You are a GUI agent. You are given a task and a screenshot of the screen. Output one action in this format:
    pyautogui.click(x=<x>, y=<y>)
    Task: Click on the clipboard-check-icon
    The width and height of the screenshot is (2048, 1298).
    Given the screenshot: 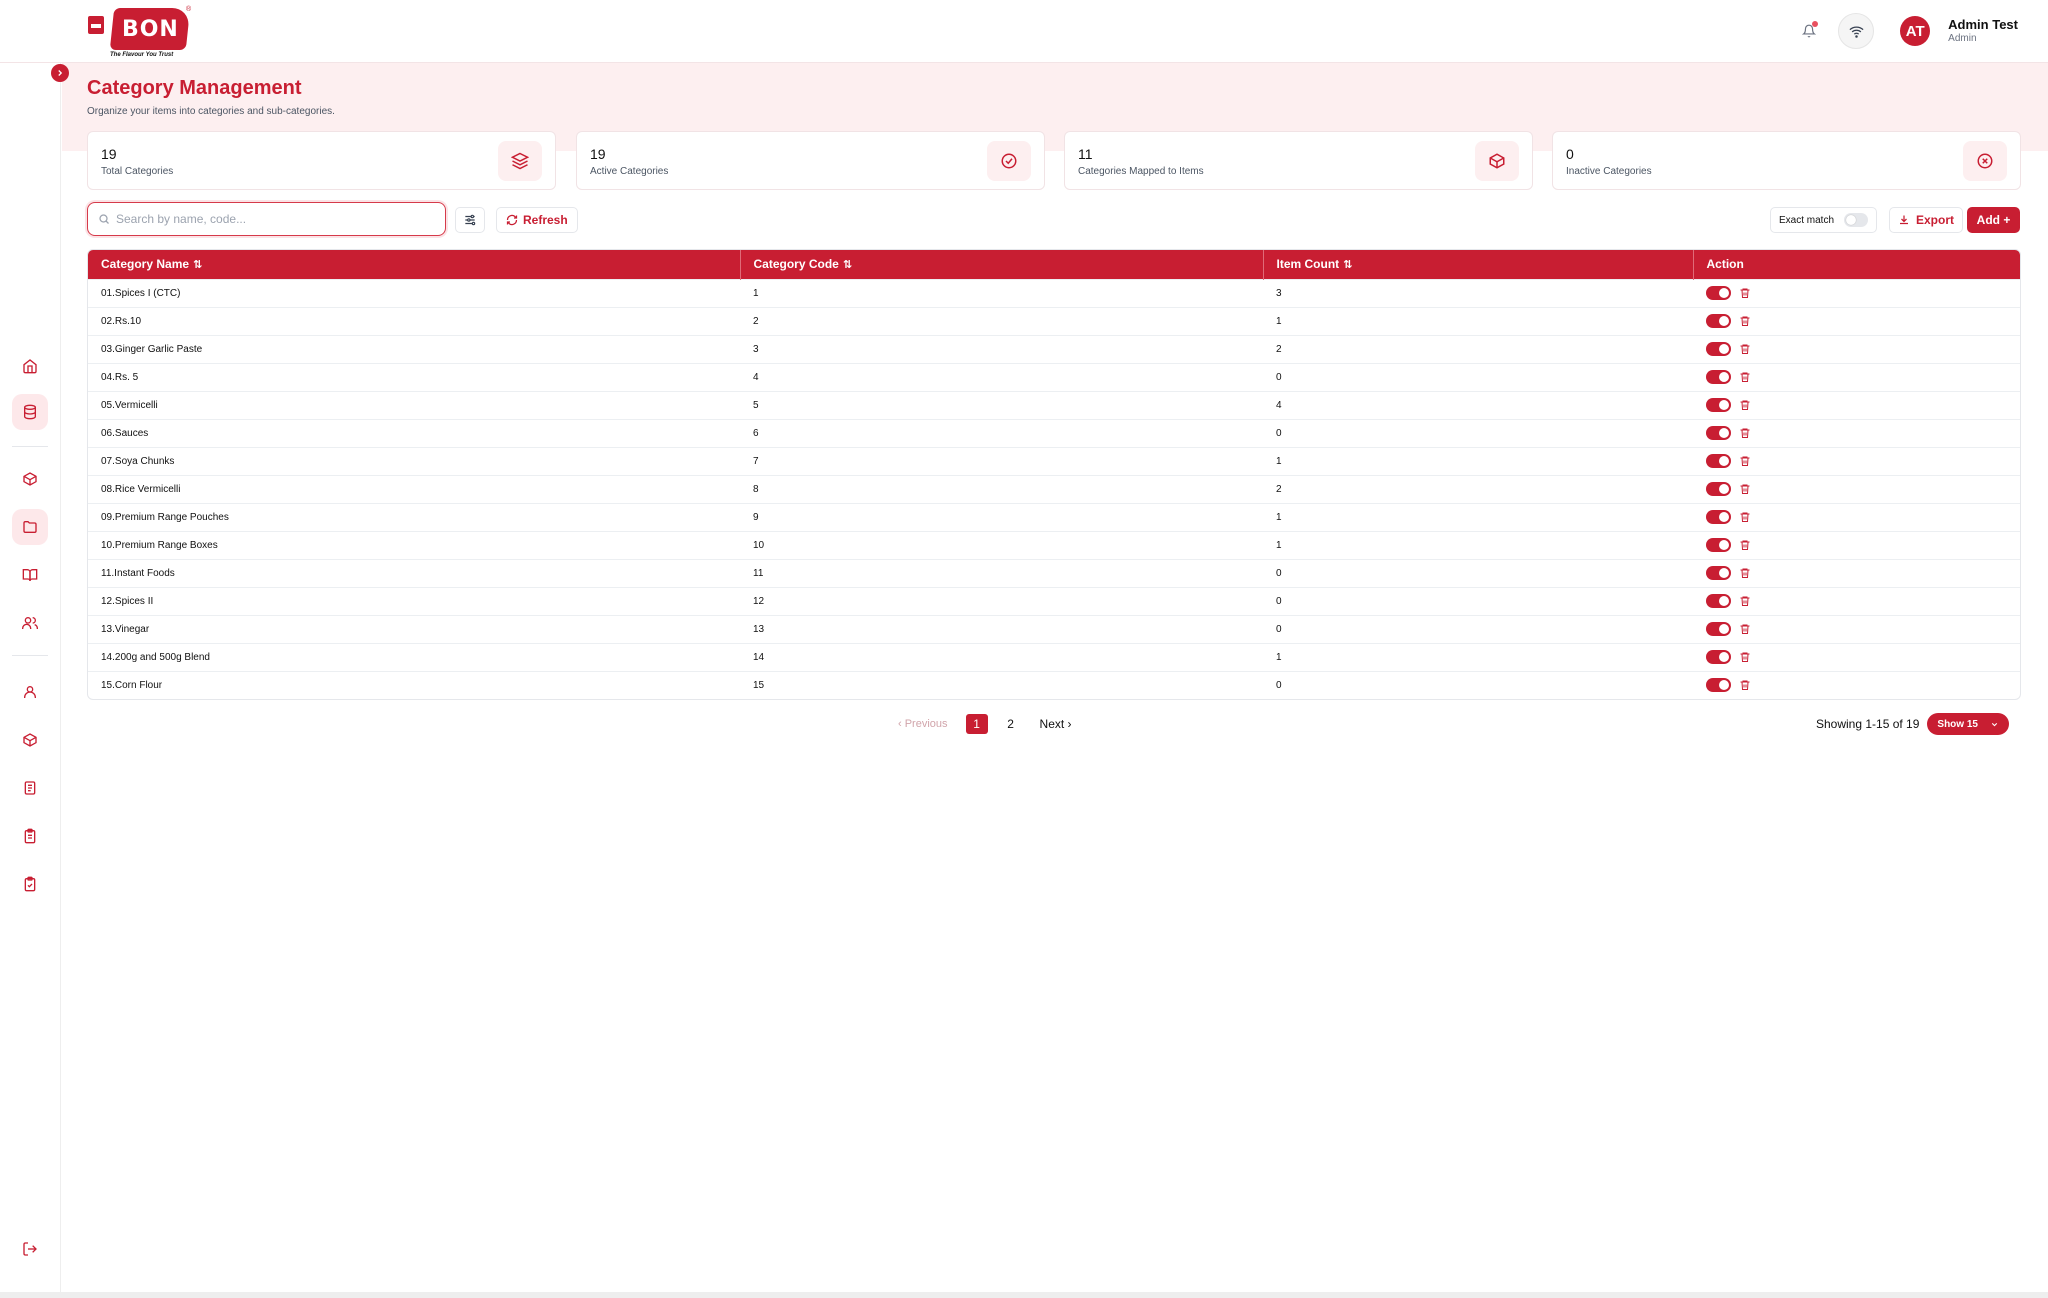 What is the action you would take?
    pyautogui.click(x=30, y=884)
    